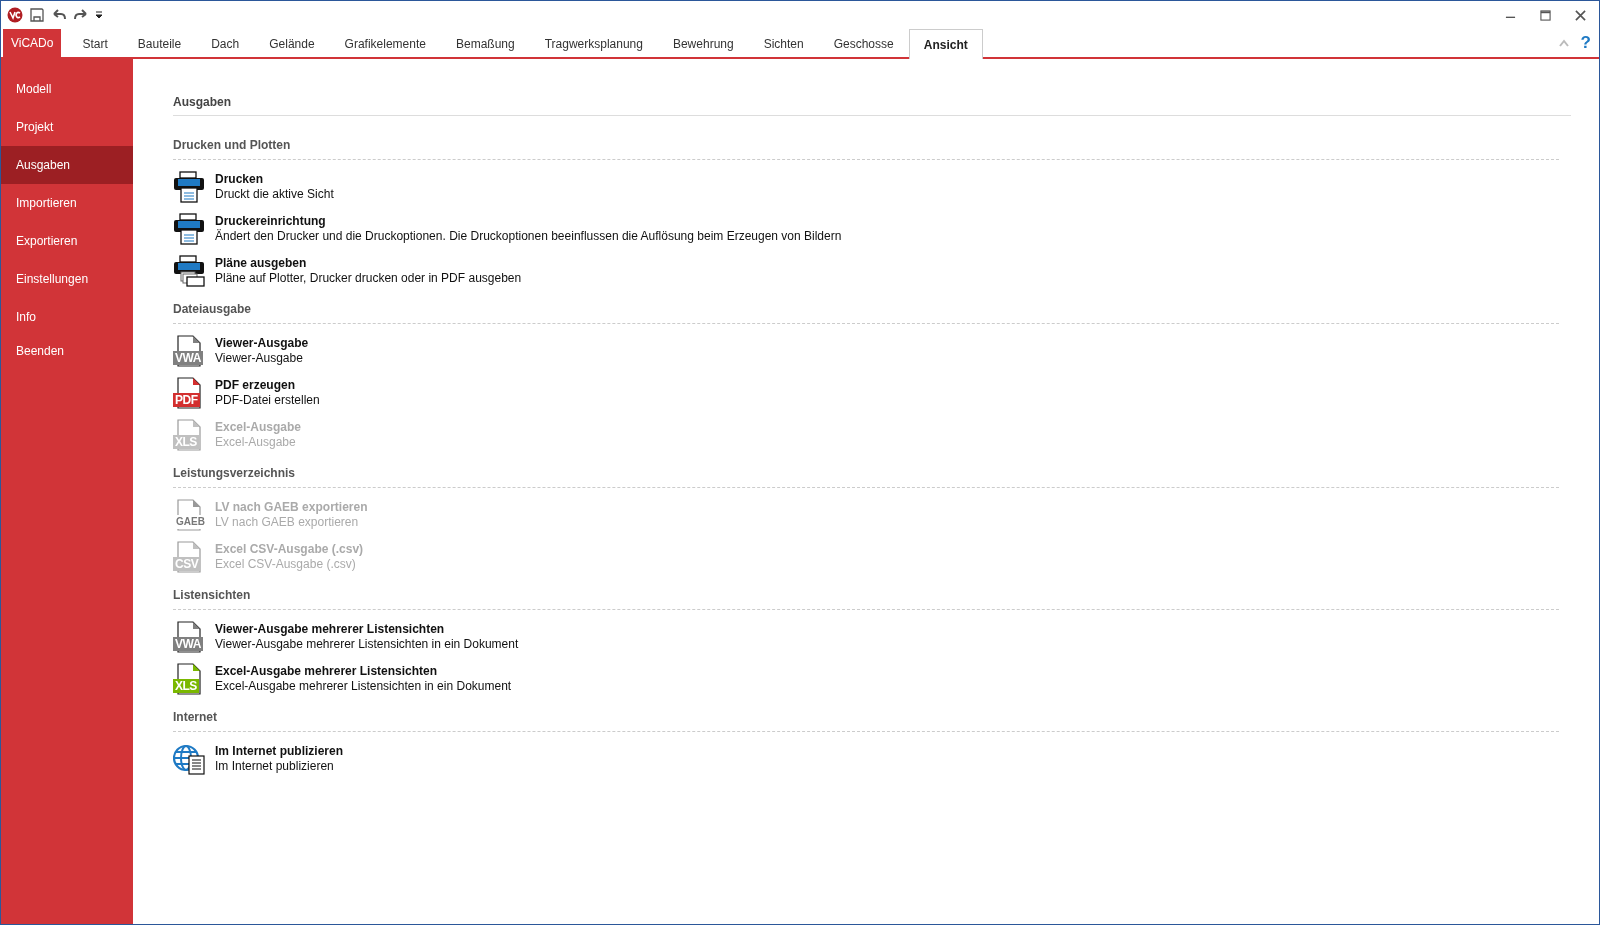 This screenshot has height=925, width=1600. I want to click on dropdown-icon, so click(99, 15).